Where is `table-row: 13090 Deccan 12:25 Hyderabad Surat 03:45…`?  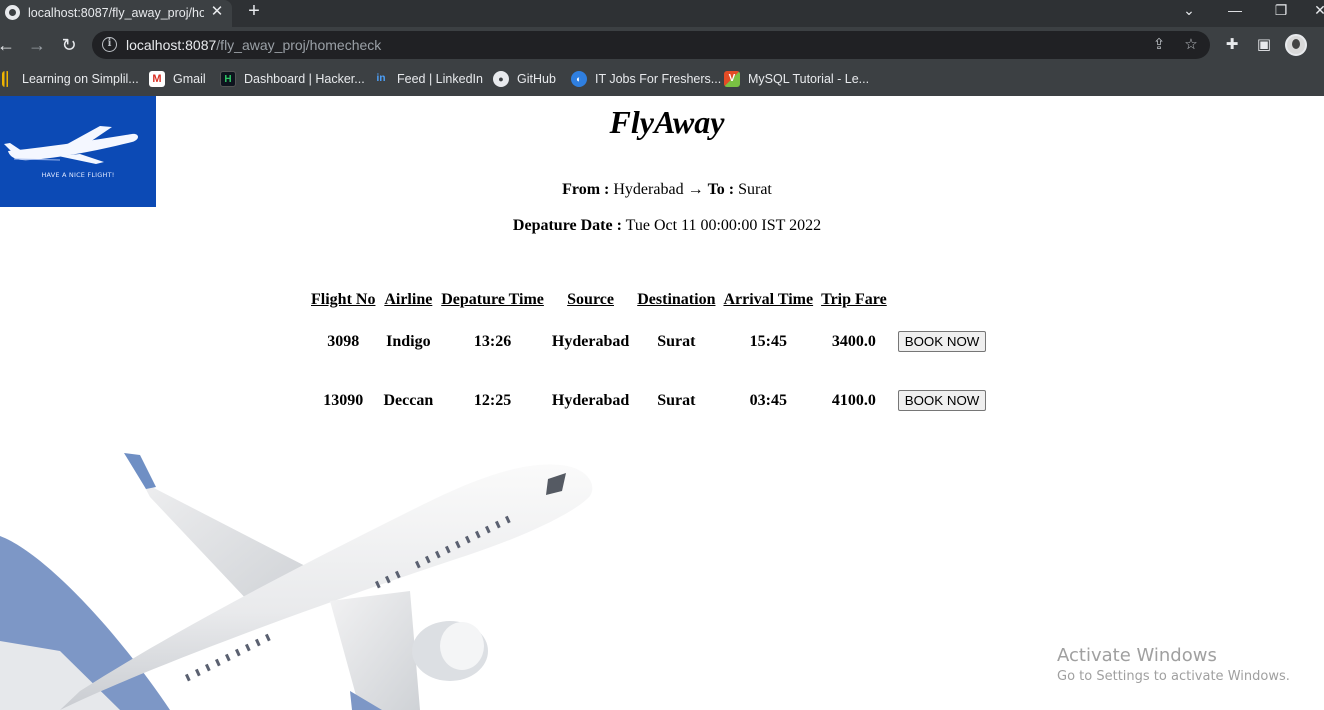 table-row: 13090 Deccan 12:25 Hyderabad Surat 03:45… is located at coordinates (648, 400).